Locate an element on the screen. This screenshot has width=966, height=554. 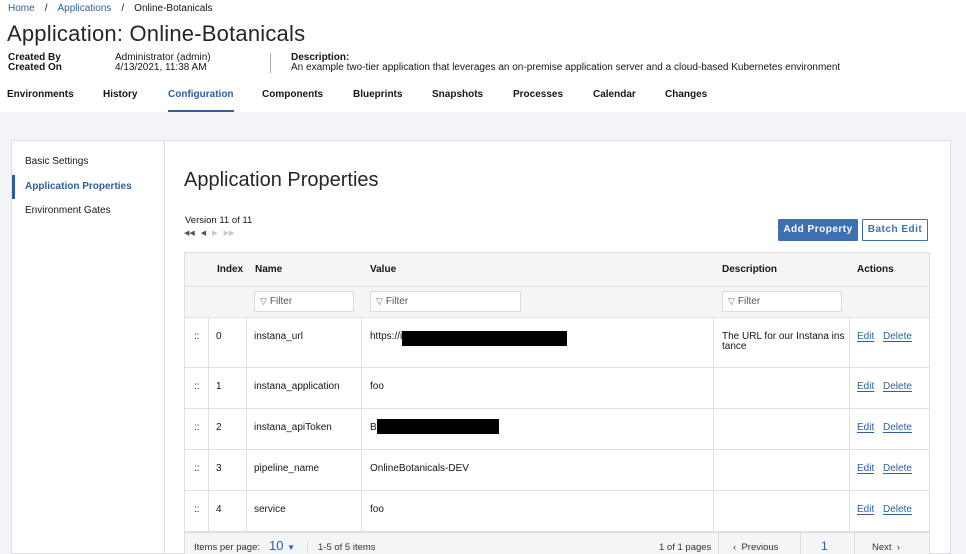
table-row: :: 2 instana_apiToken B Edit Delete is located at coordinates (557, 429).